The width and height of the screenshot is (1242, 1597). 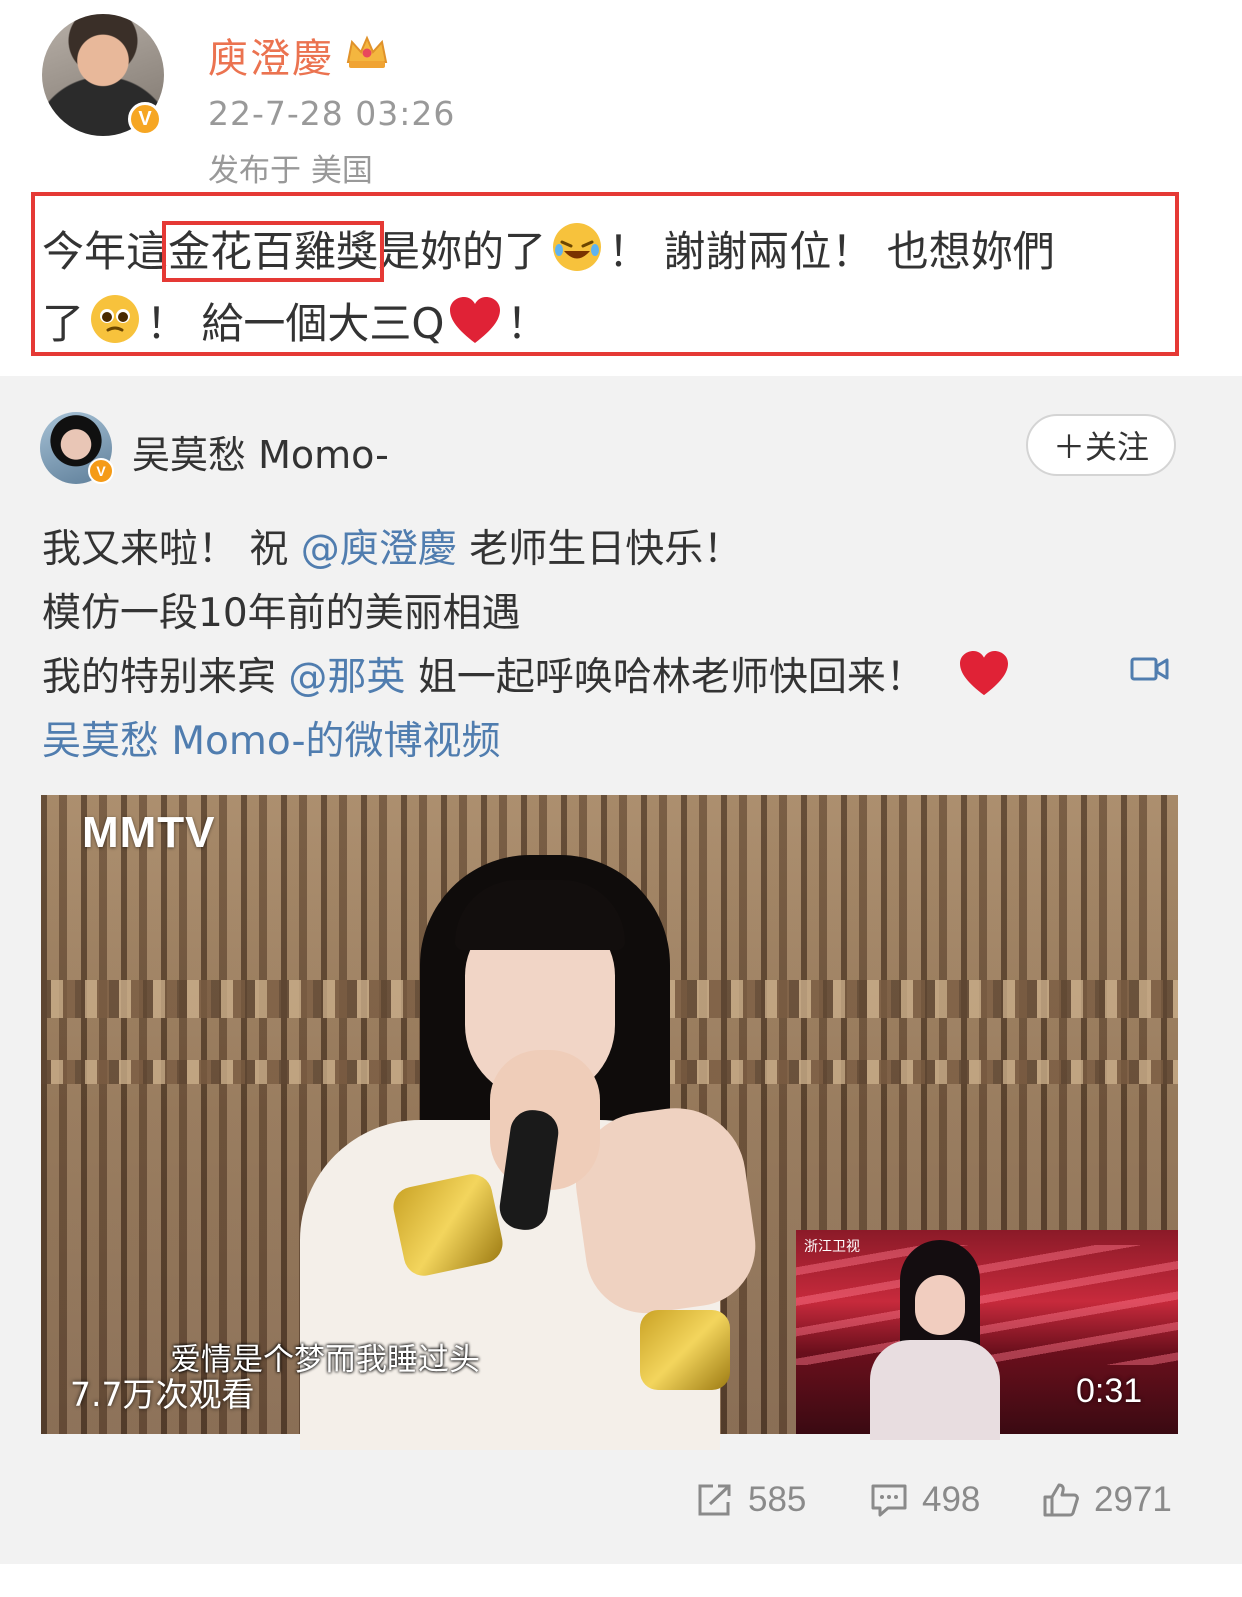 I want to click on author-name: 庾澄慶, so click(x=271, y=55).